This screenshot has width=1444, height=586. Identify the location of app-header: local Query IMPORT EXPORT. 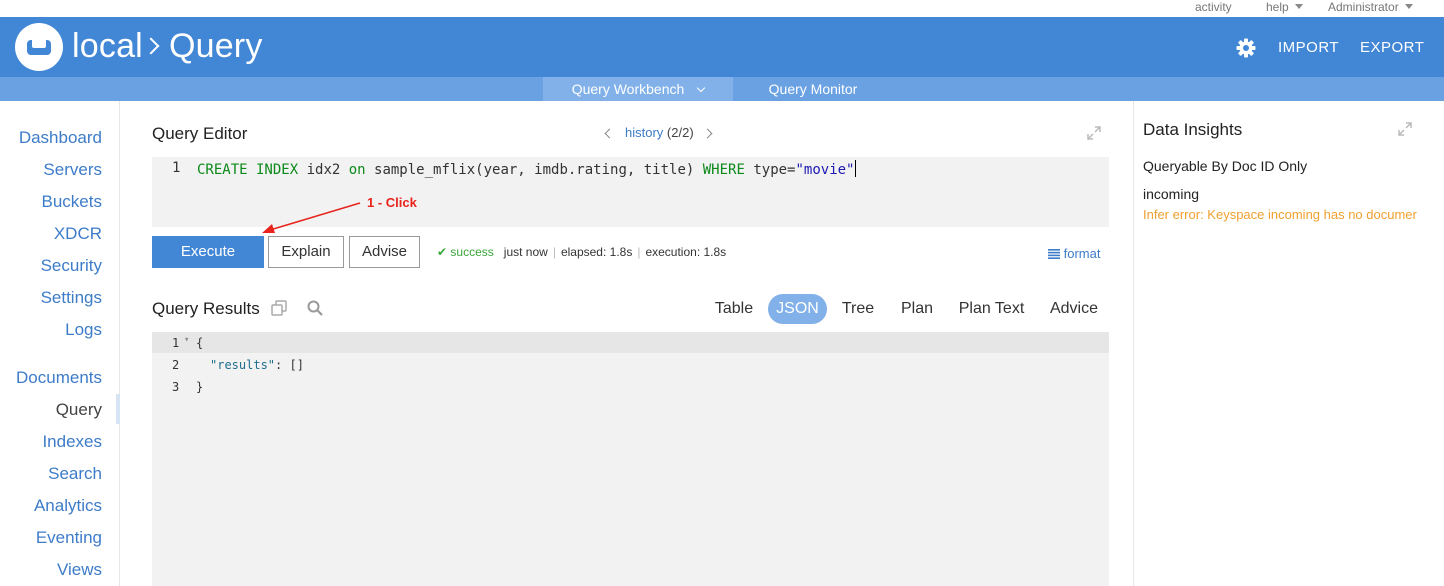
(722, 47).